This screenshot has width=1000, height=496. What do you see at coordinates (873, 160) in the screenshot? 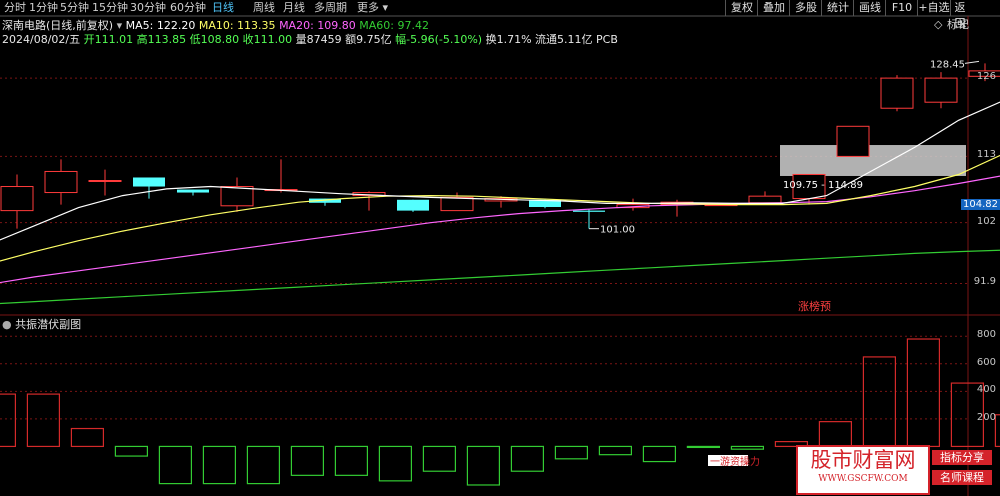
I see `resistance-zone` at bounding box center [873, 160].